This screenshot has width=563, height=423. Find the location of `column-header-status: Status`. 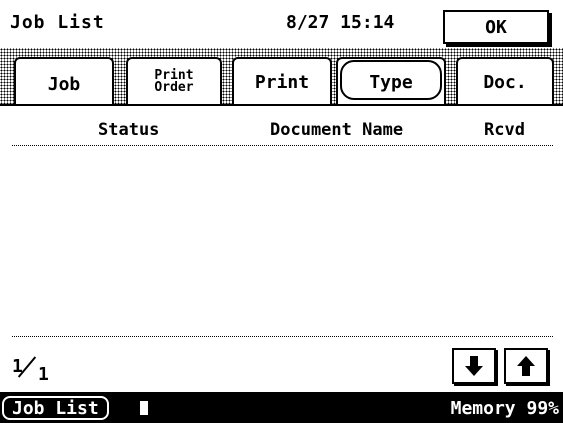

column-header-status: Status is located at coordinates (129, 130).